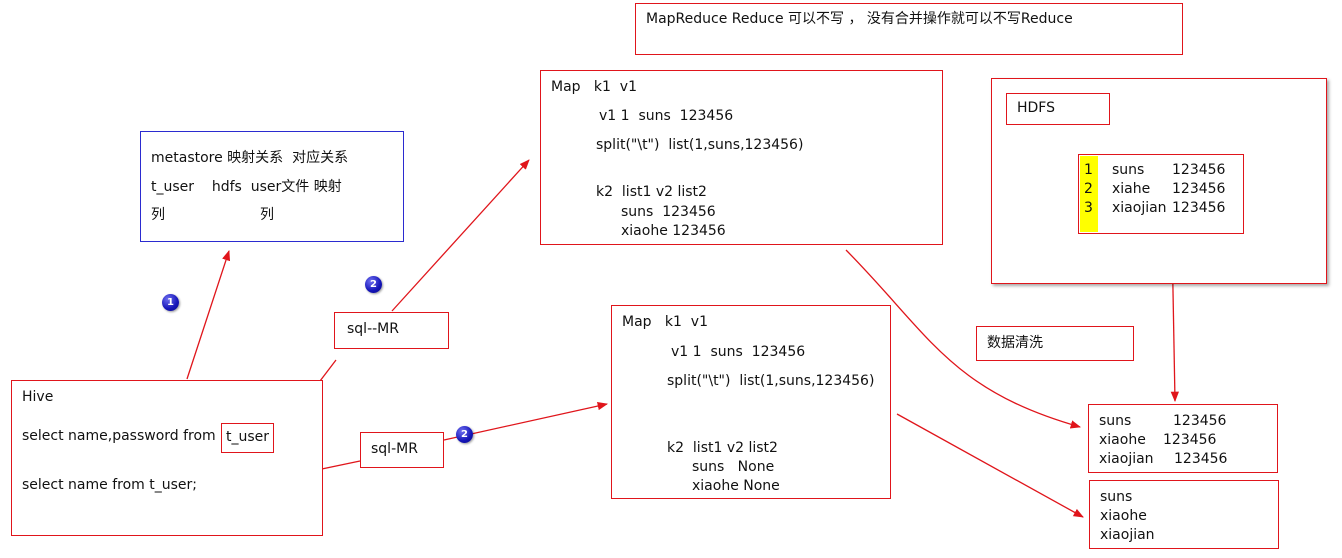 The width and height of the screenshot is (1342, 558). What do you see at coordinates (1116, 497) in the screenshot?
I see `result-name-1: suns` at bounding box center [1116, 497].